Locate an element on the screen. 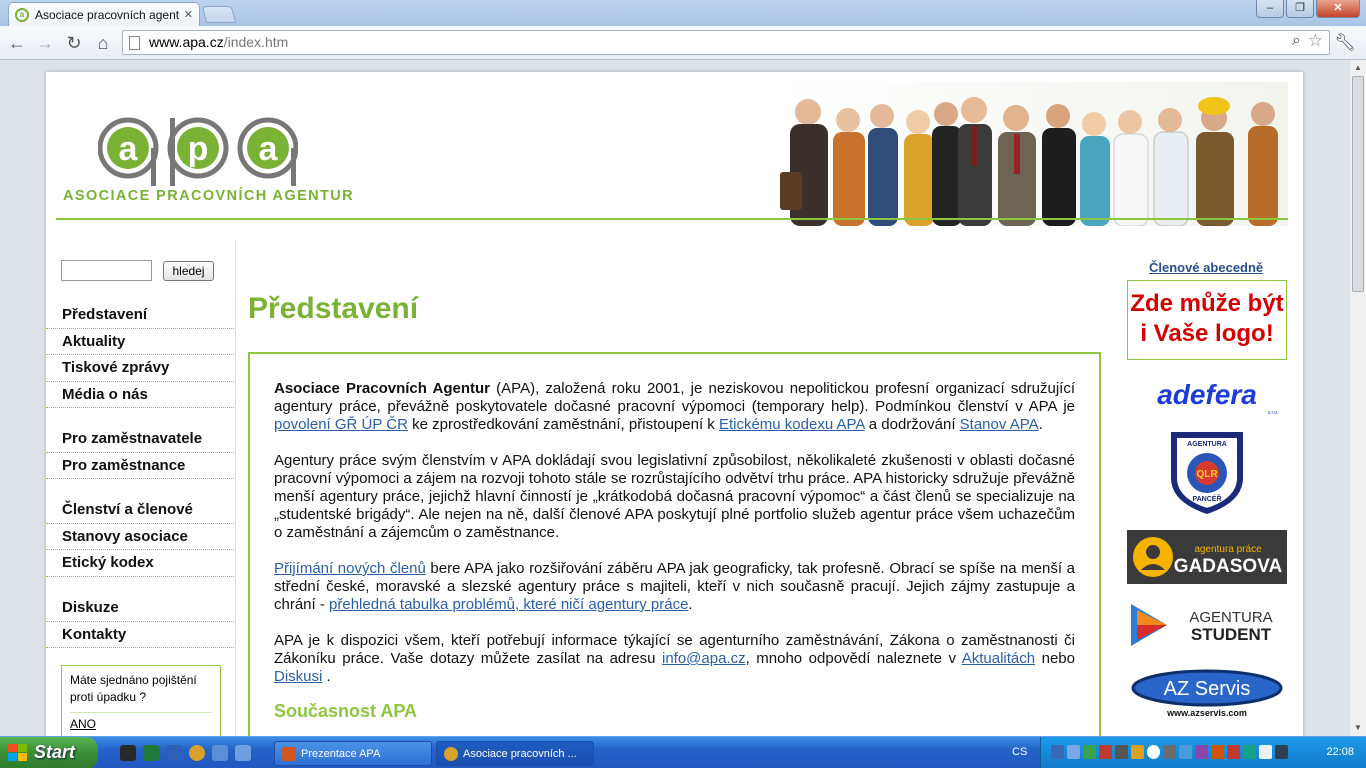 Image resolution: width=1366 pixels, height=768 pixels. taskbar-item-prezentace: Prezentace APA is located at coordinates (353, 753).